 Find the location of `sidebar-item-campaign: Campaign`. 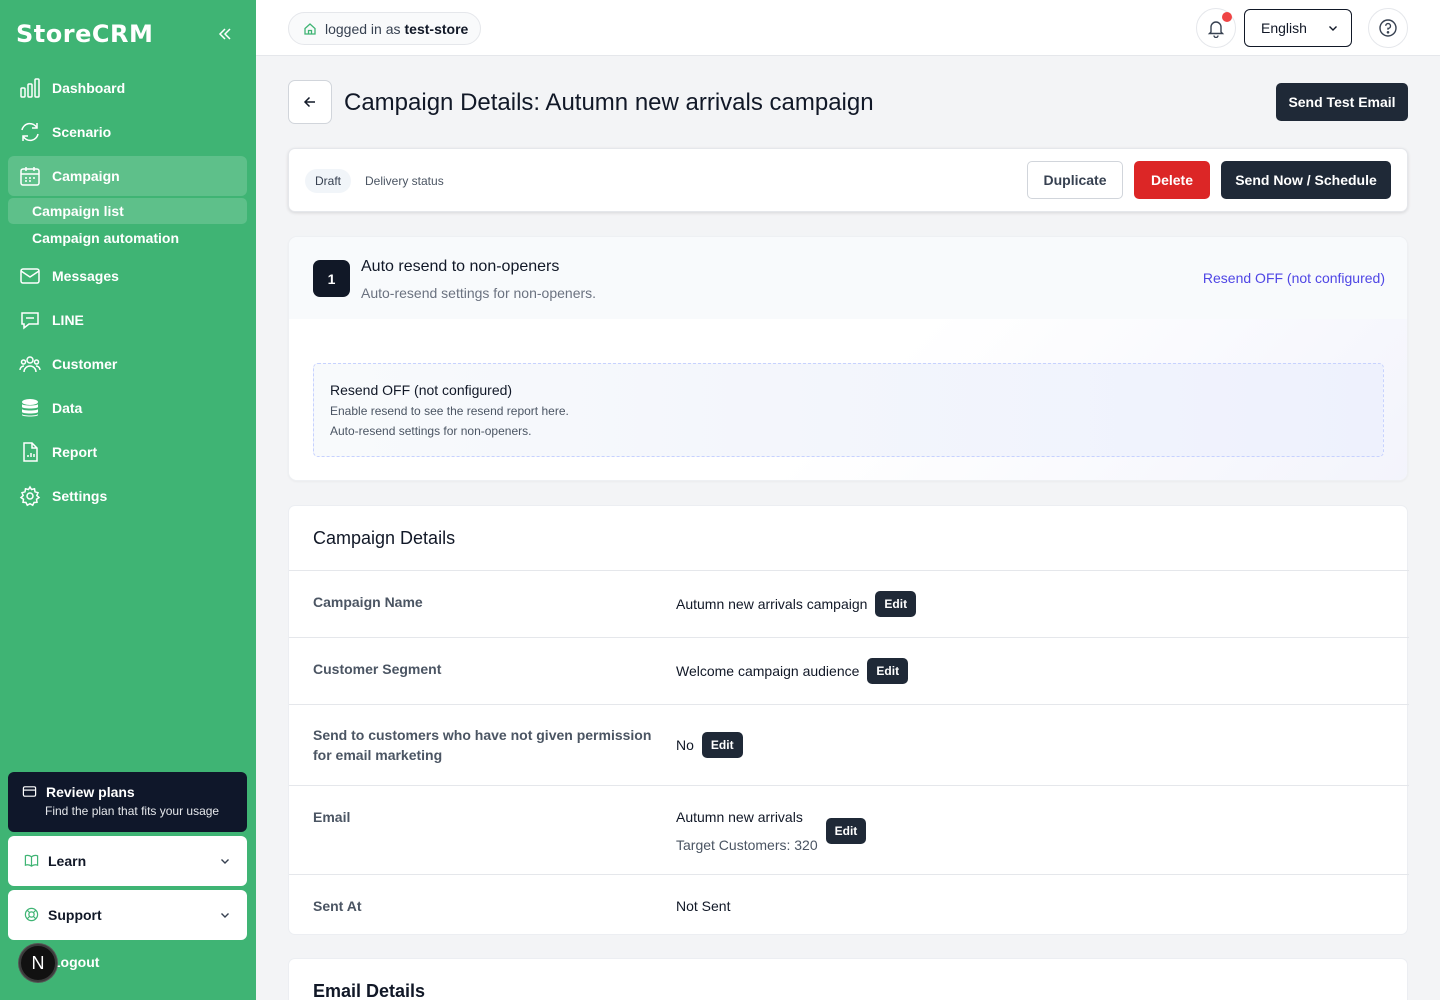

sidebar-item-campaign: Campaign is located at coordinates (127, 176).